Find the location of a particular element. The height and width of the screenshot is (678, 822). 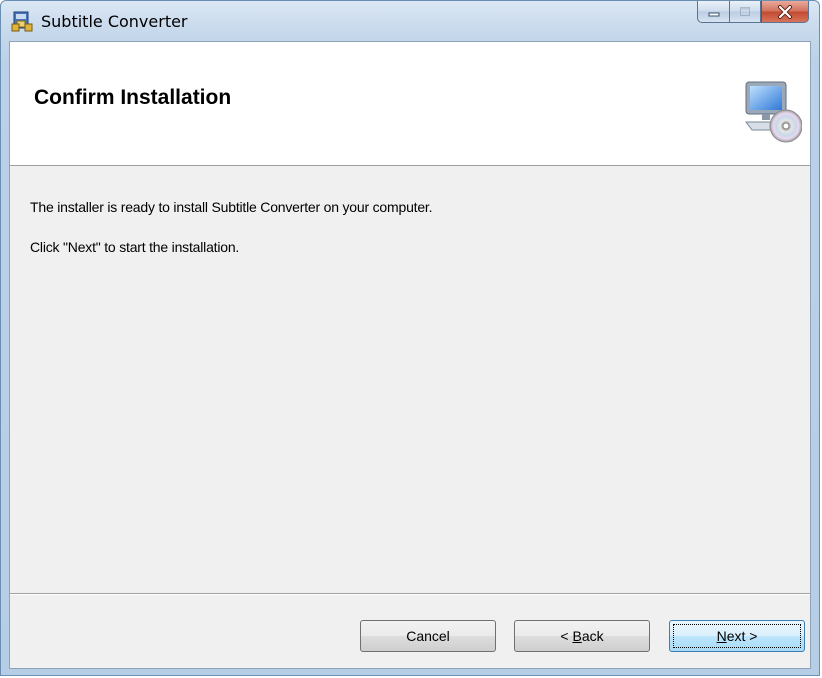

close-button is located at coordinates (785, 12).